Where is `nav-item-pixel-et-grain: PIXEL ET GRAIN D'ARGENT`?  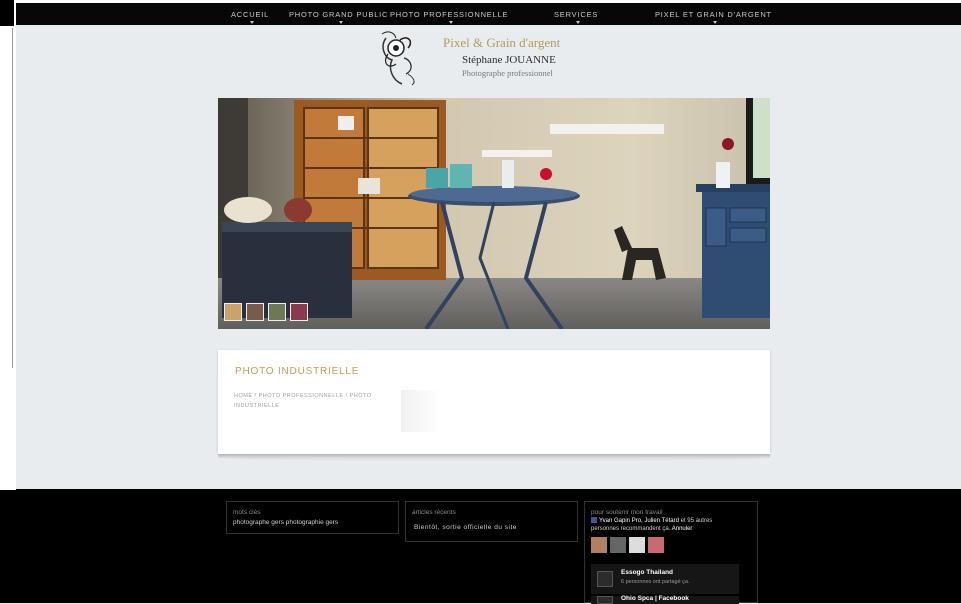
nav-item-pixel-et-grain: PIXEL ET GRAIN D'ARGENT is located at coordinates (713, 17).